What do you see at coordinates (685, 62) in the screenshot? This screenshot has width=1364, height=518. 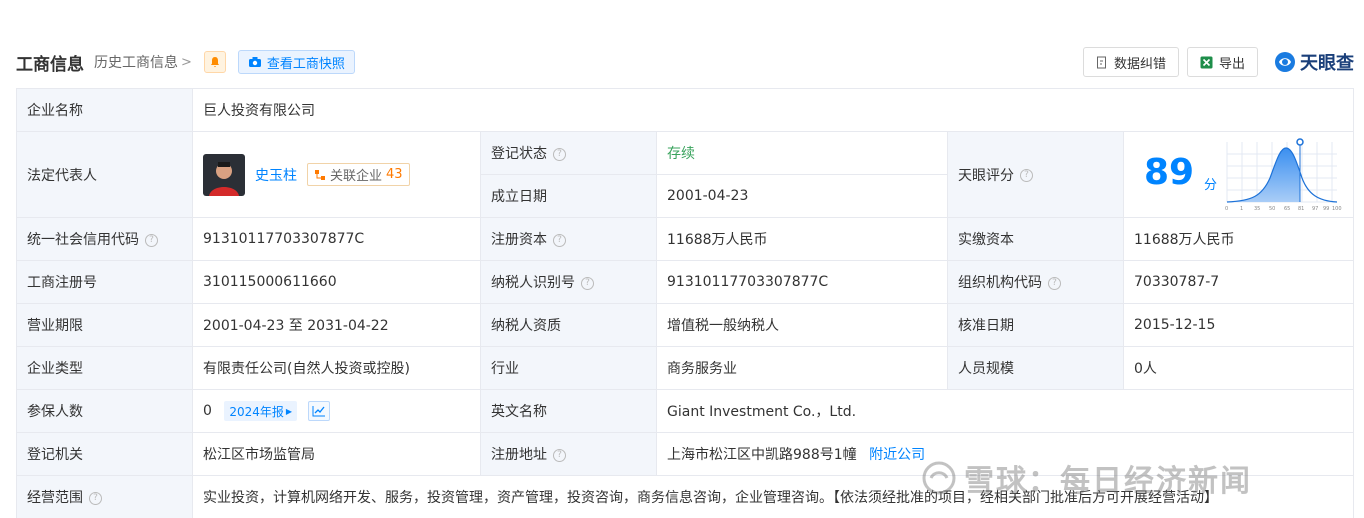 I see `section-header: 工商信息 历史工商信息 > 查看工商快照 数据纠错 导出 天眼查` at bounding box center [685, 62].